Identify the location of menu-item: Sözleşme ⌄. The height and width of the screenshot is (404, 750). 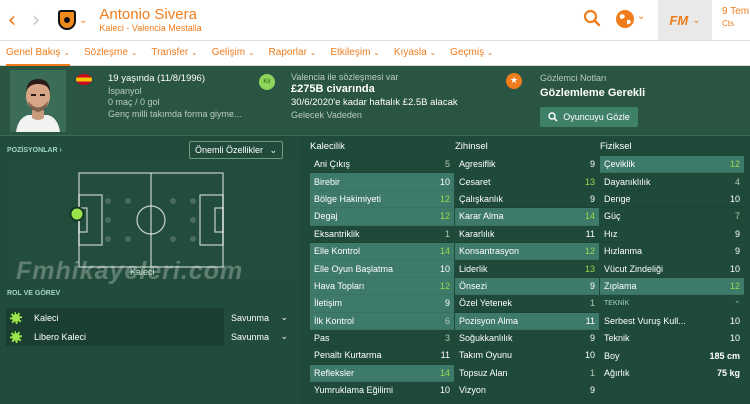
(110, 53).